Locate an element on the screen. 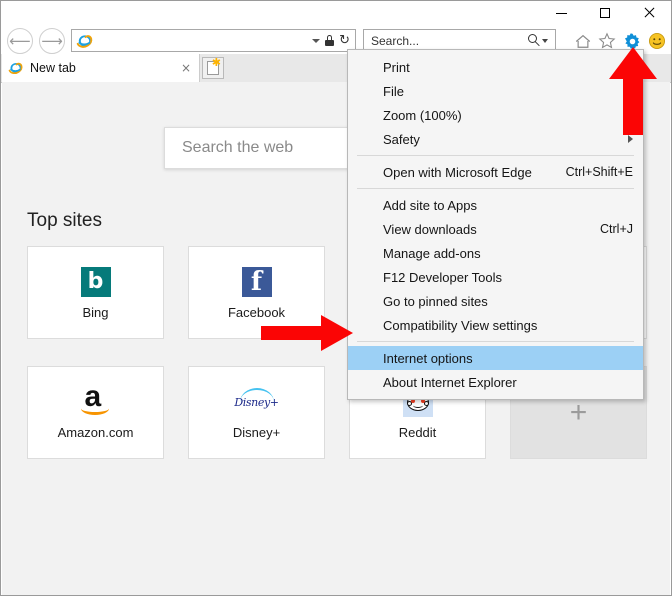 The width and height of the screenshot is (672, 596). feedback-button is located at coordinates (657, 41).